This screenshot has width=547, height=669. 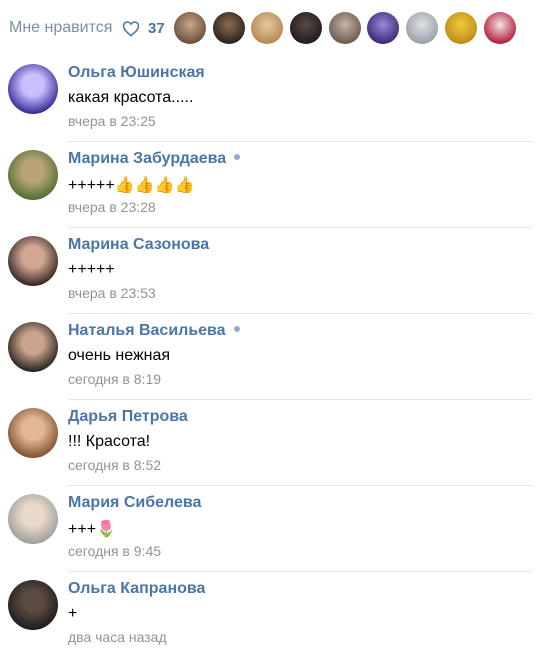 I want to click on author-name: Ольга Капранова, so click(x=136, y=588).